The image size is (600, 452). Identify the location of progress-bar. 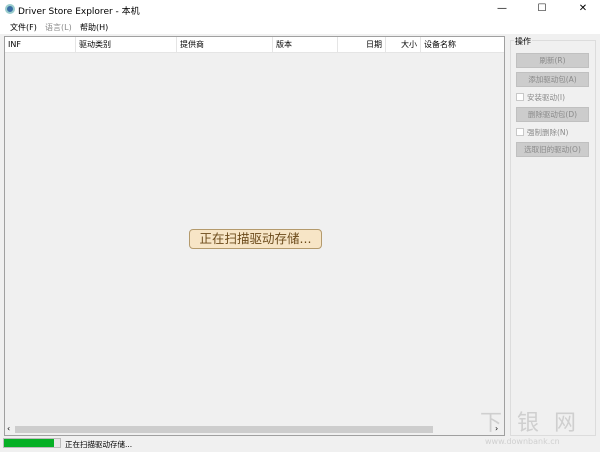
(32, 443).